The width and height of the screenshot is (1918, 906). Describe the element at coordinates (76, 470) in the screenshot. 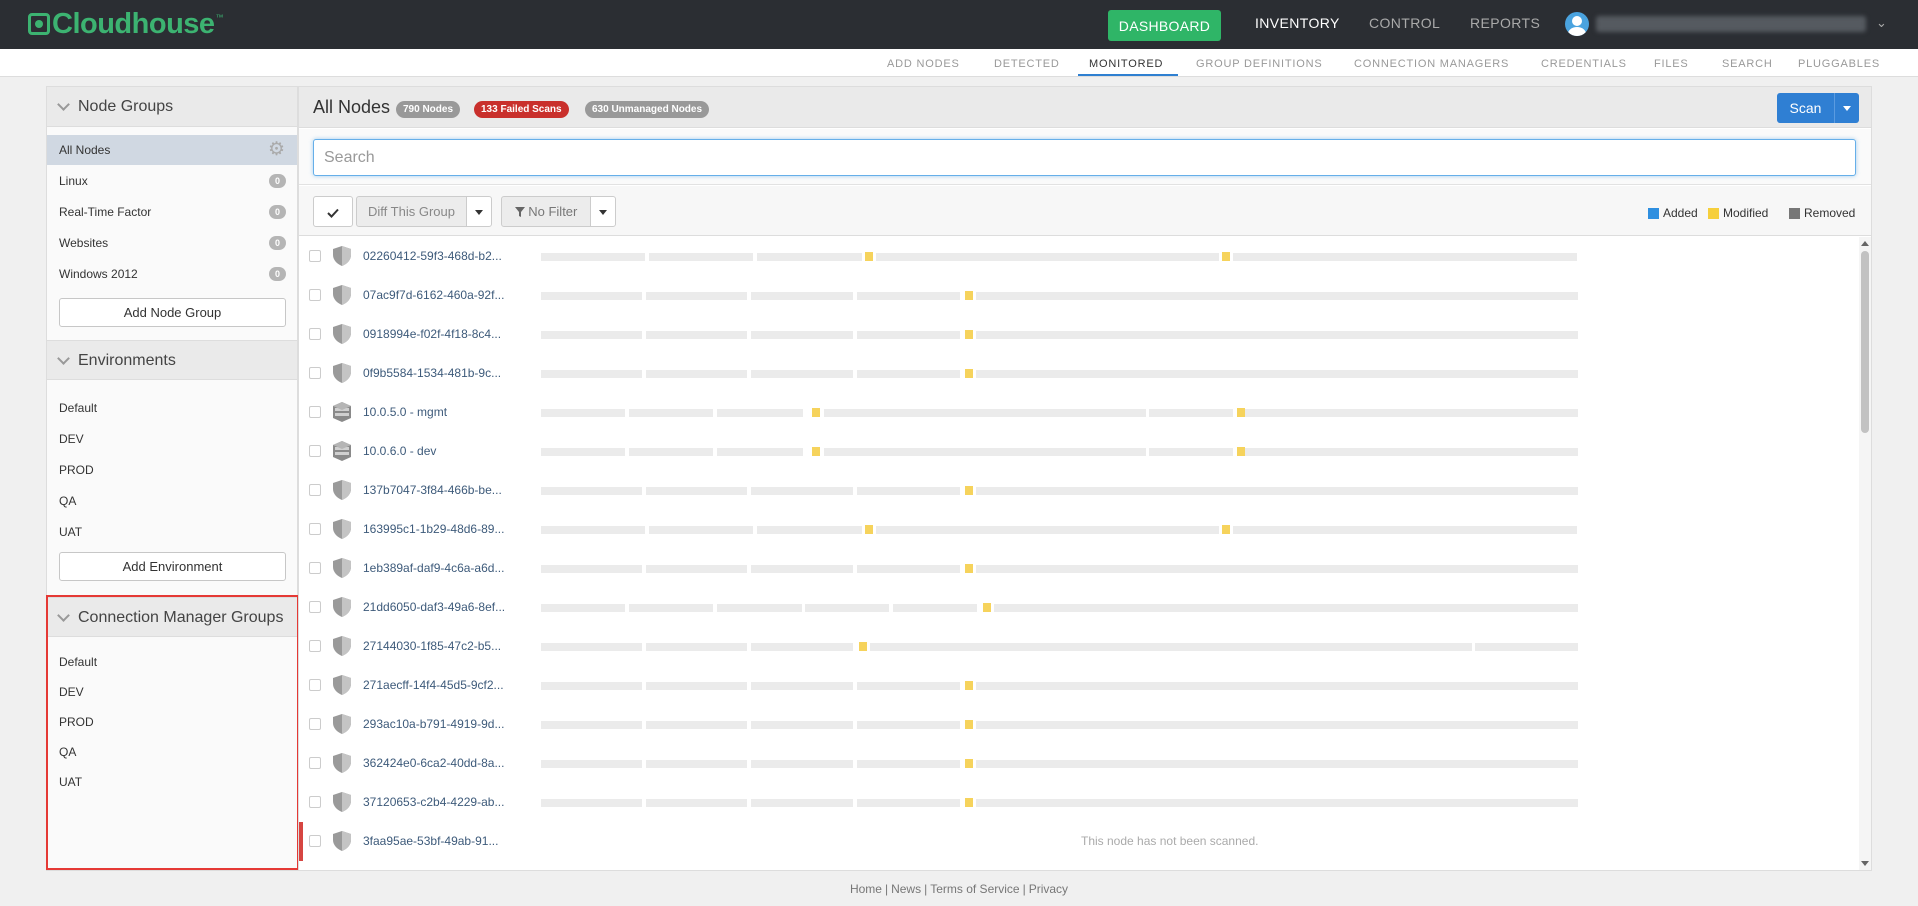

I see `environment-item-prod: PROD` at that location.